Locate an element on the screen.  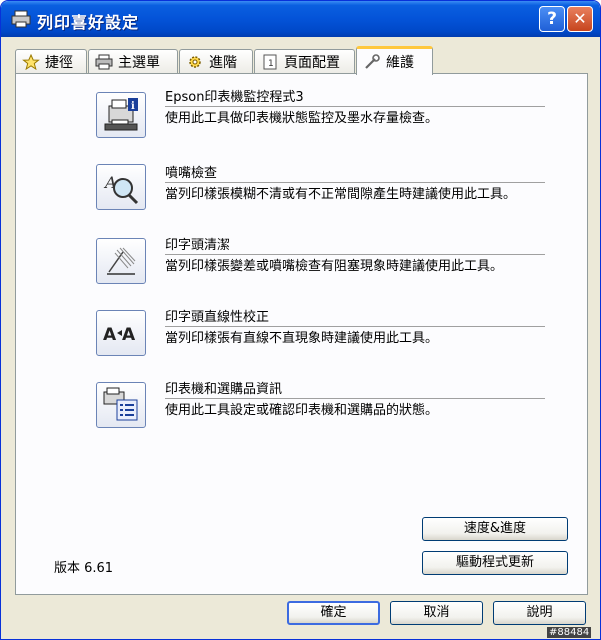
tool-description: 使用此工具設定或確認印表機和選購品的狀態。 is located at coordinates (302, 410).